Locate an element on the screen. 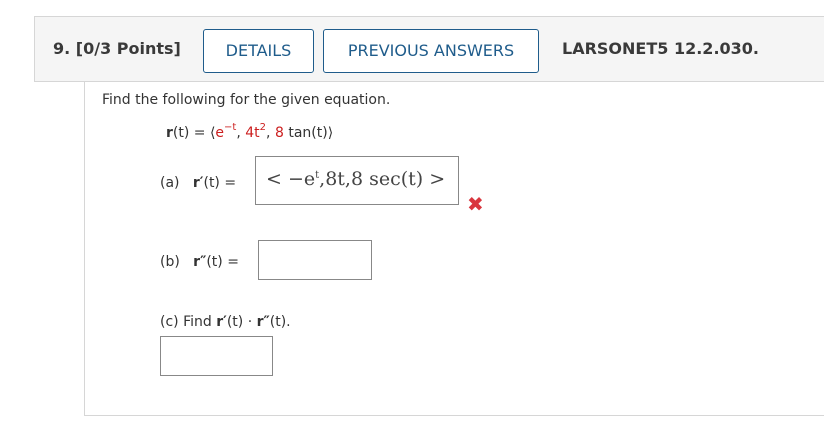 The width and height of the screenshot is (824, 446). part-c-r1-rest: (t) · is located at coordinates (241, 322).